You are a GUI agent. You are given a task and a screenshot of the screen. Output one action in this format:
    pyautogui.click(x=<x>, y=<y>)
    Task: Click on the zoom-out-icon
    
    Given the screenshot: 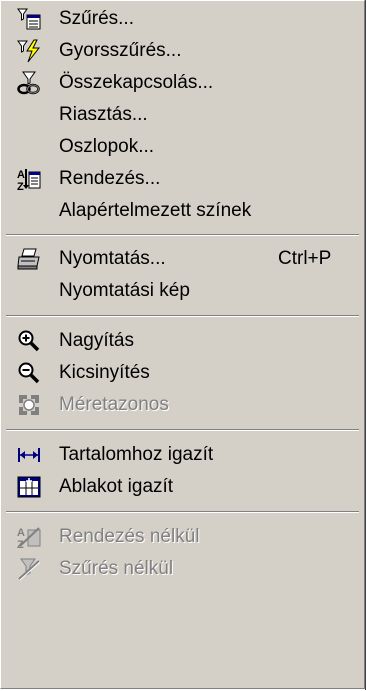 What is the action you would take?
    pyautogui.click(x=29, y=373)
    